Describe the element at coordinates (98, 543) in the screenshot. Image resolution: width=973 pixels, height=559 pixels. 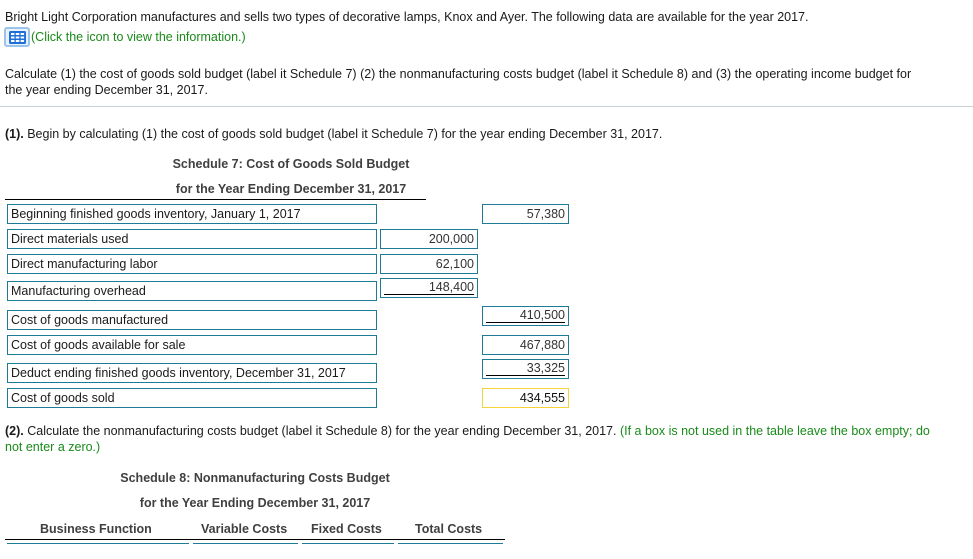
I see `business-function-field-edge` at that location.